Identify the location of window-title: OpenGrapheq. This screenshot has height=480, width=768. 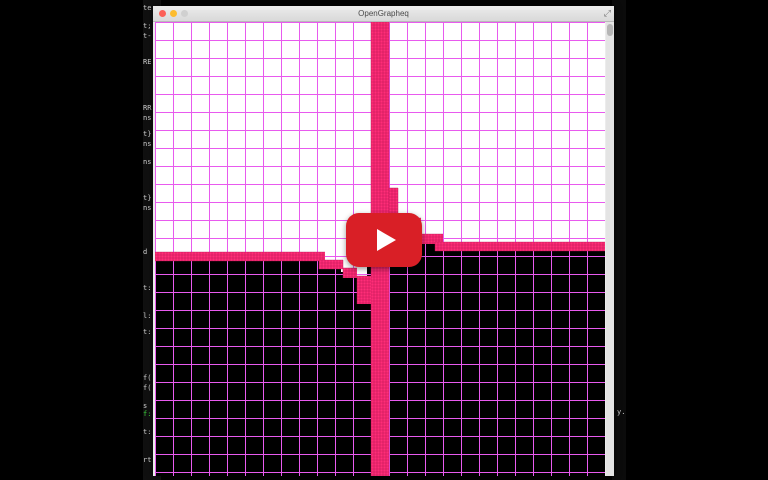
(383, 13).